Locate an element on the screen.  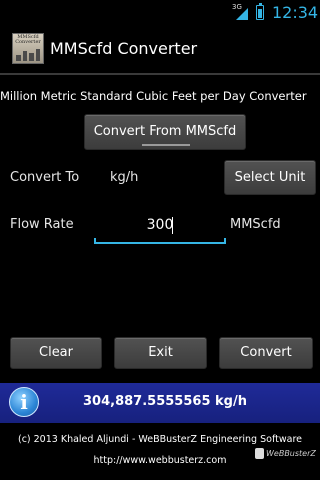
signal-icon is located at coordinates (242, 14).